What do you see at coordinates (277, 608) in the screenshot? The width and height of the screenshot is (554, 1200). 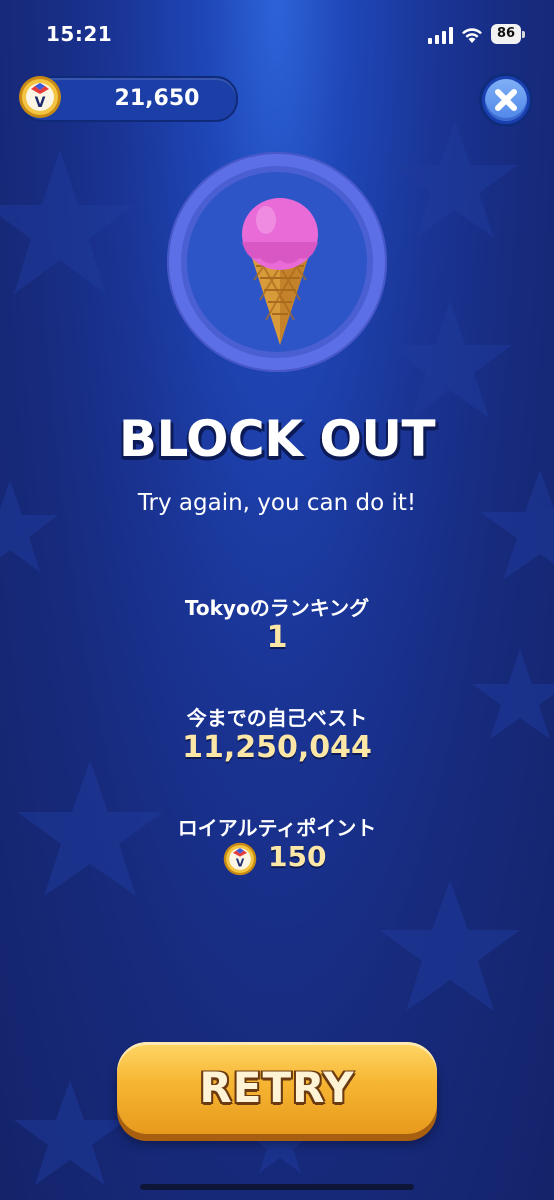 I see `ranking-label: Tokyoのランキング` at bounding box center [277, 608].